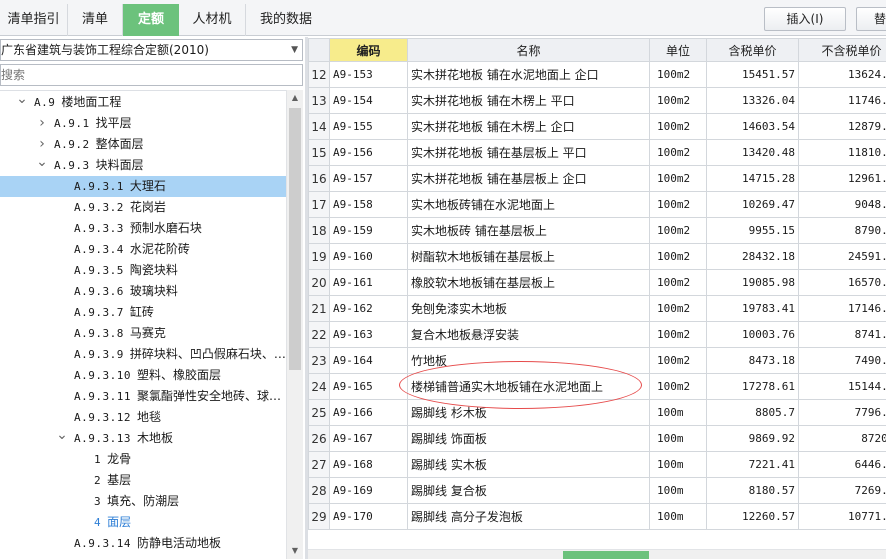 This screenshot has width=886, height=559. What do you see at coordinates (143, 375) in the screenshot?
I see `tree-item: A.9.3.10 塑料、橡胶面层` at bounding box center [143, 375].